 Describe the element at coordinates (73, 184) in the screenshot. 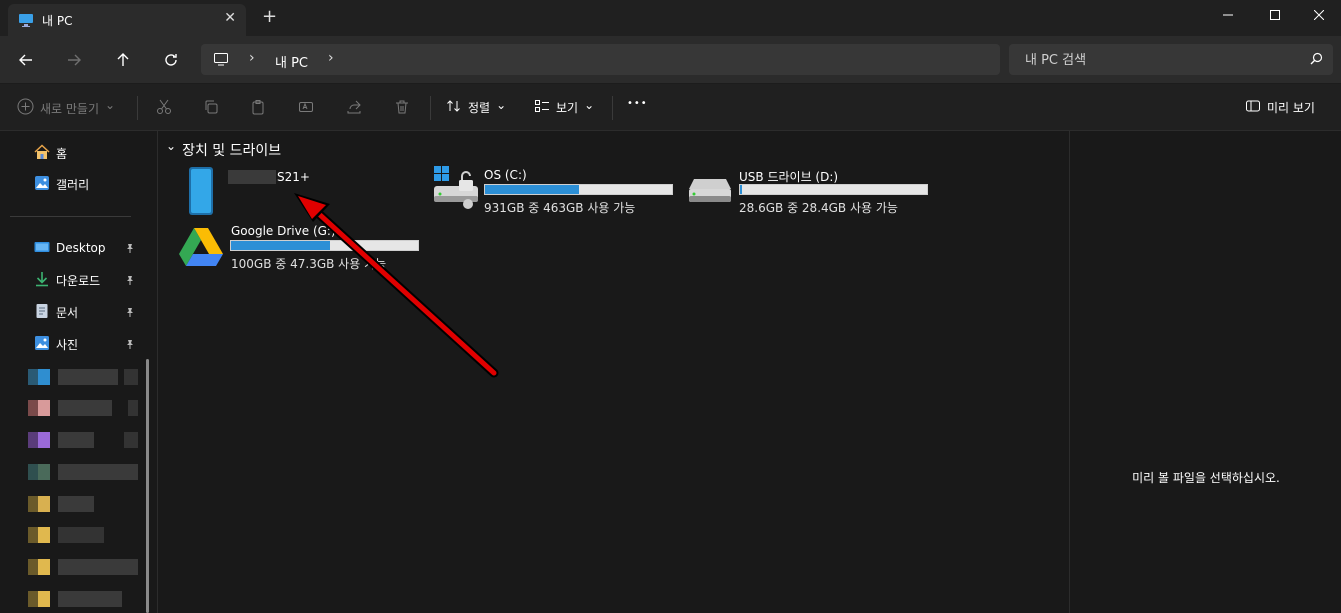

I see `sidebar-item-label: 갤러리` at that location.